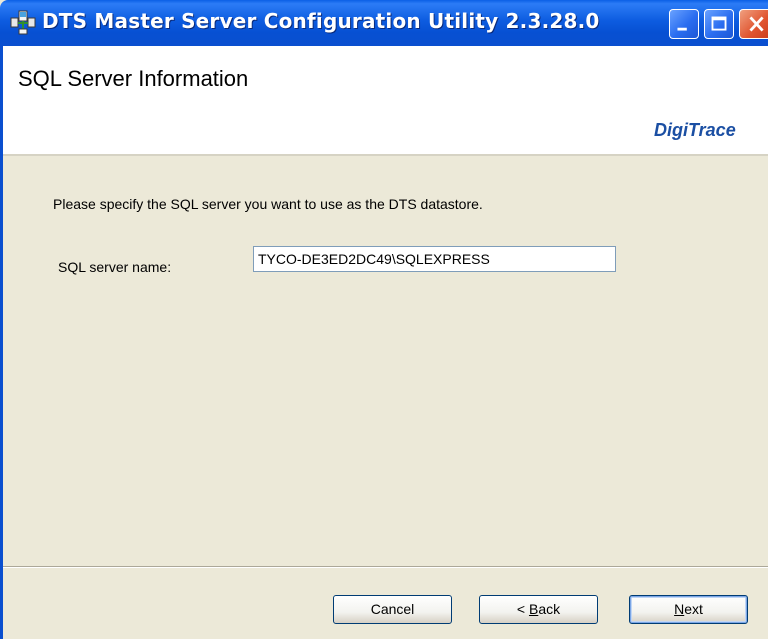 The image size is (768, 639). What do you see at coordinates (522, 609) in the screenshot?
I see `back-button-prefix: <` at bounding box center [522, 609].